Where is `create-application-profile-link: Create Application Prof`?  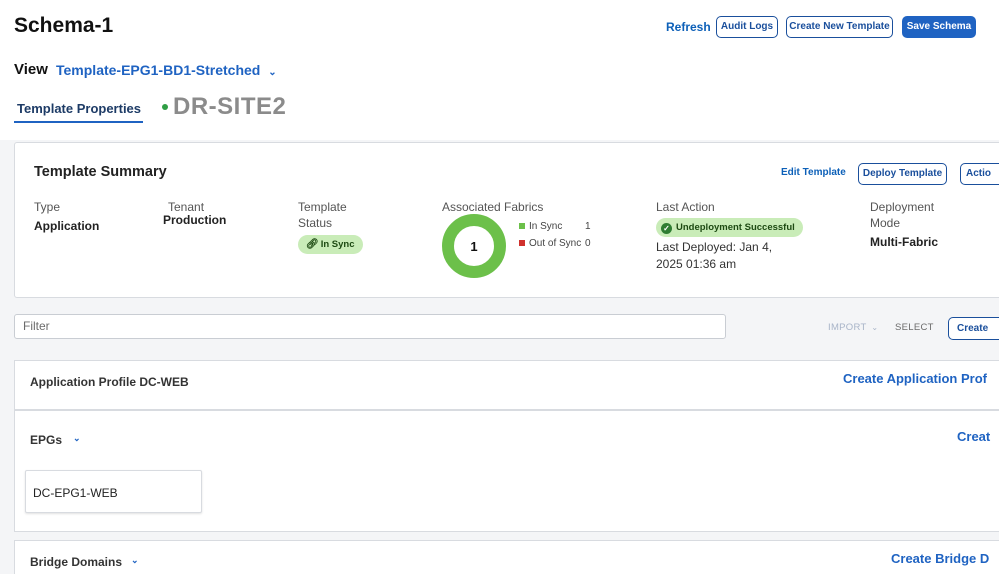
create-application-profile-link: Create Application Prof is located at coordinates (915, 378).